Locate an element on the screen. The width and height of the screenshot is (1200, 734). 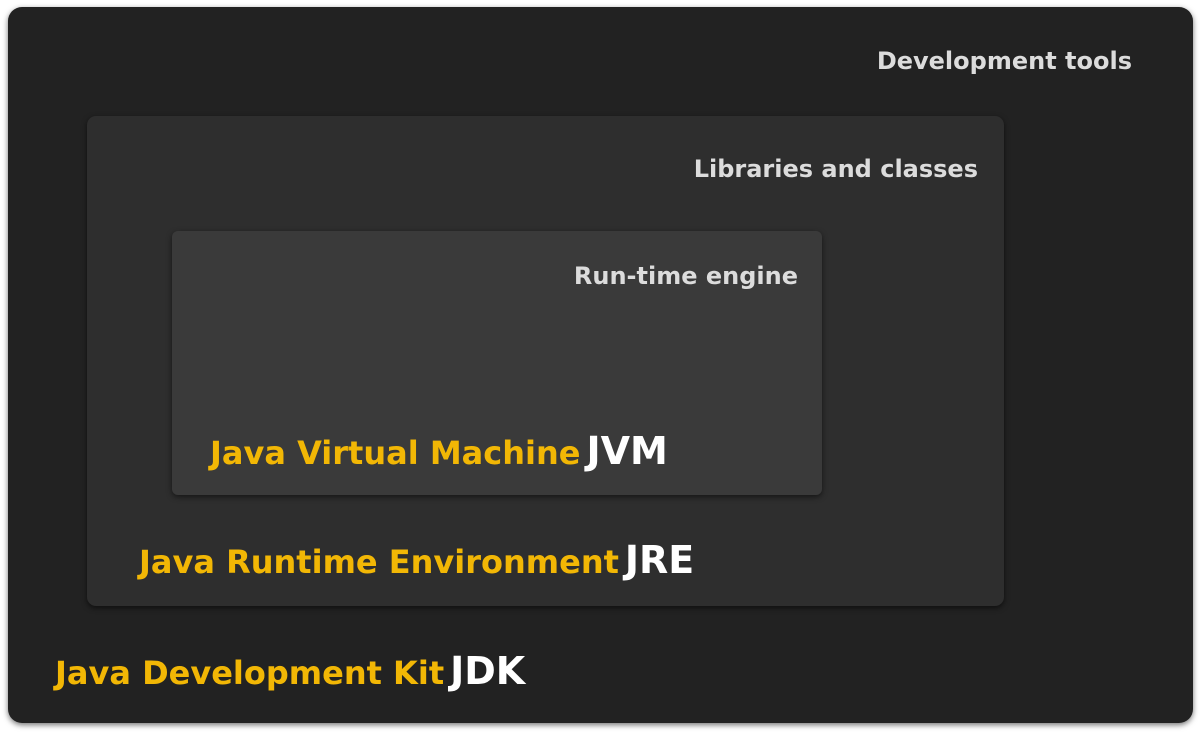
development-tools-label: Development tools is located at coordinates (1004, 61).